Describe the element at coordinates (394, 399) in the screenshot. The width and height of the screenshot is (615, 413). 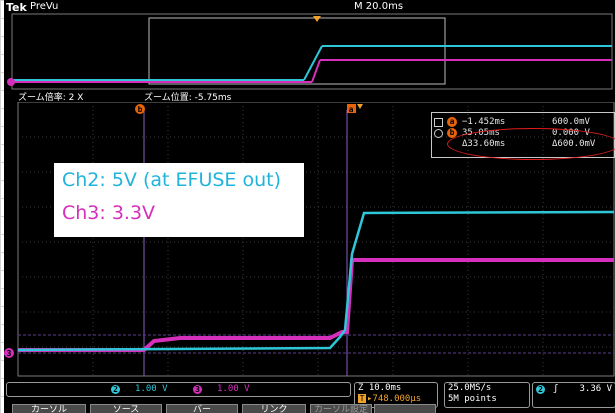
I see `delay-value: ▸748.000µs` at that location.